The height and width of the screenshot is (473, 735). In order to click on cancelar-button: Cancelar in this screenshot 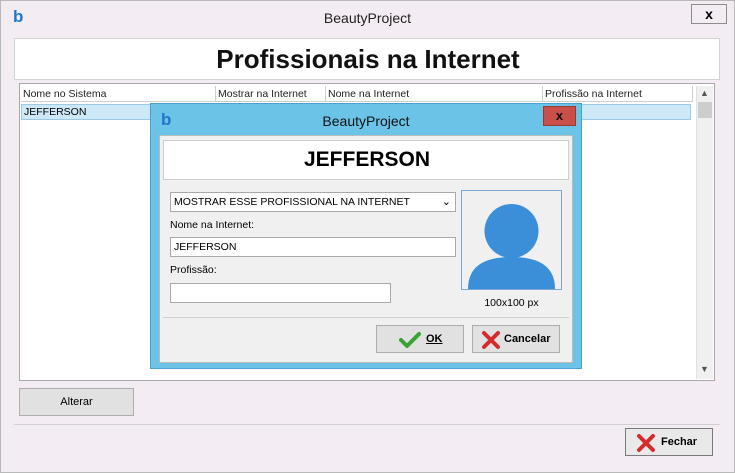, I will do `click(516, 339)`.